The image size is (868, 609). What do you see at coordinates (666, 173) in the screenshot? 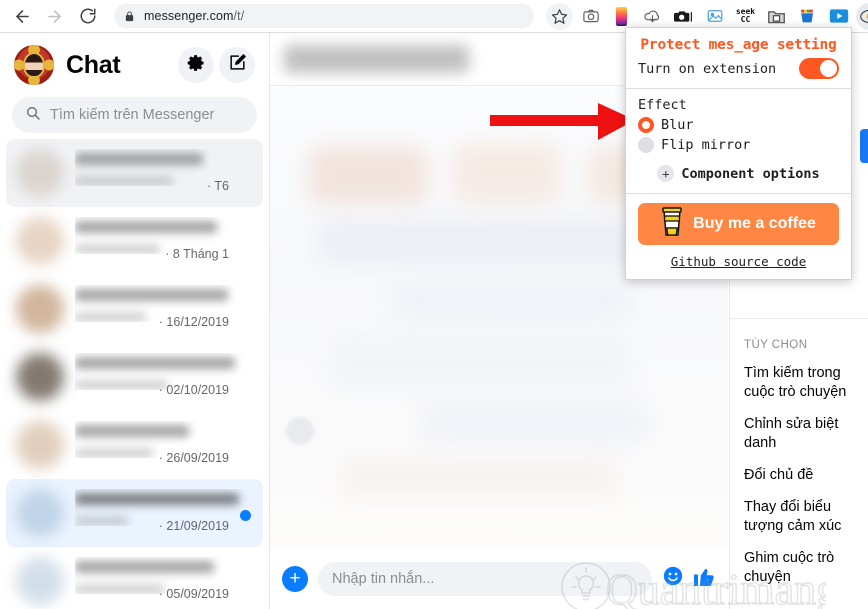
I see `plus-circle-icon: +` at bounding box center [666, 173].